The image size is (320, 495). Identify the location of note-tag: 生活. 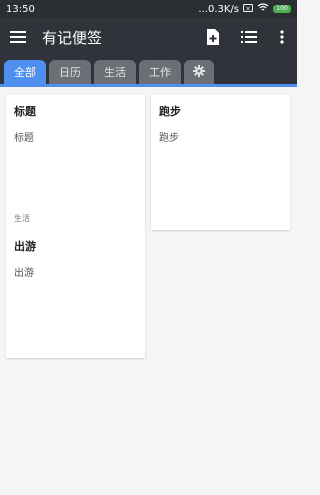
(22, 218).